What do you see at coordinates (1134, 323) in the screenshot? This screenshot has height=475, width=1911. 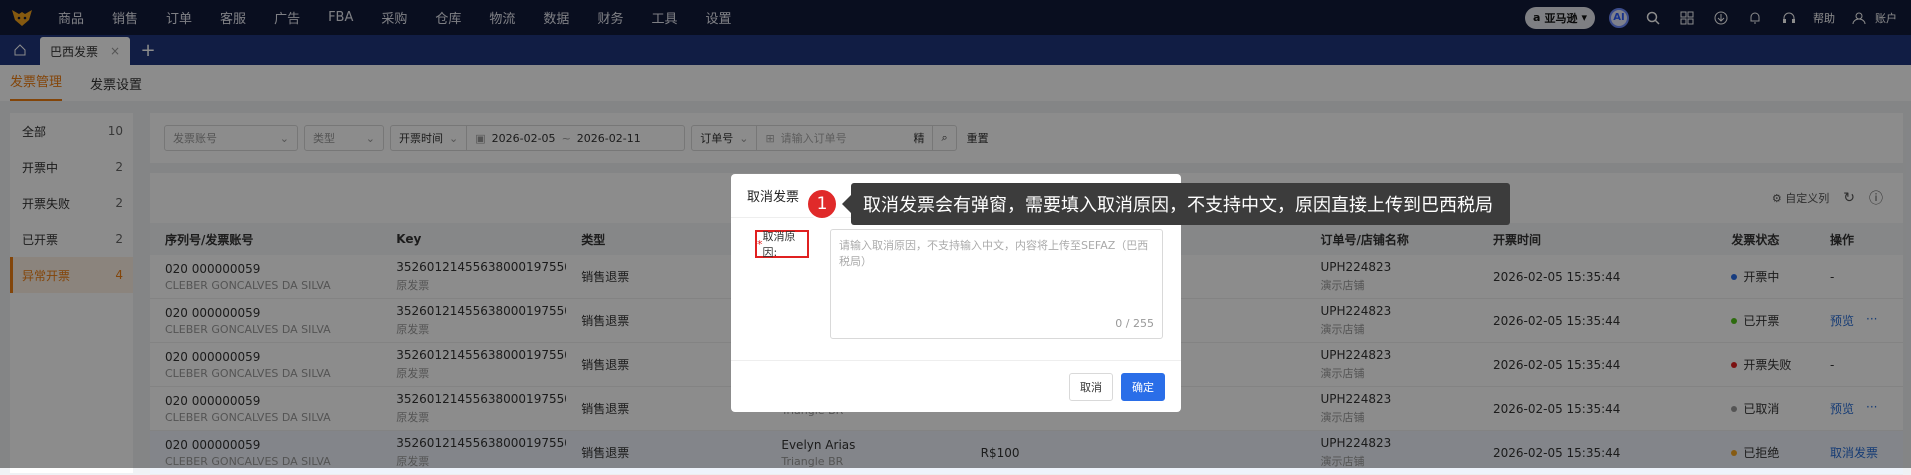 I see `char-counter: 0 / 255` at bounding box center [1134, 323].